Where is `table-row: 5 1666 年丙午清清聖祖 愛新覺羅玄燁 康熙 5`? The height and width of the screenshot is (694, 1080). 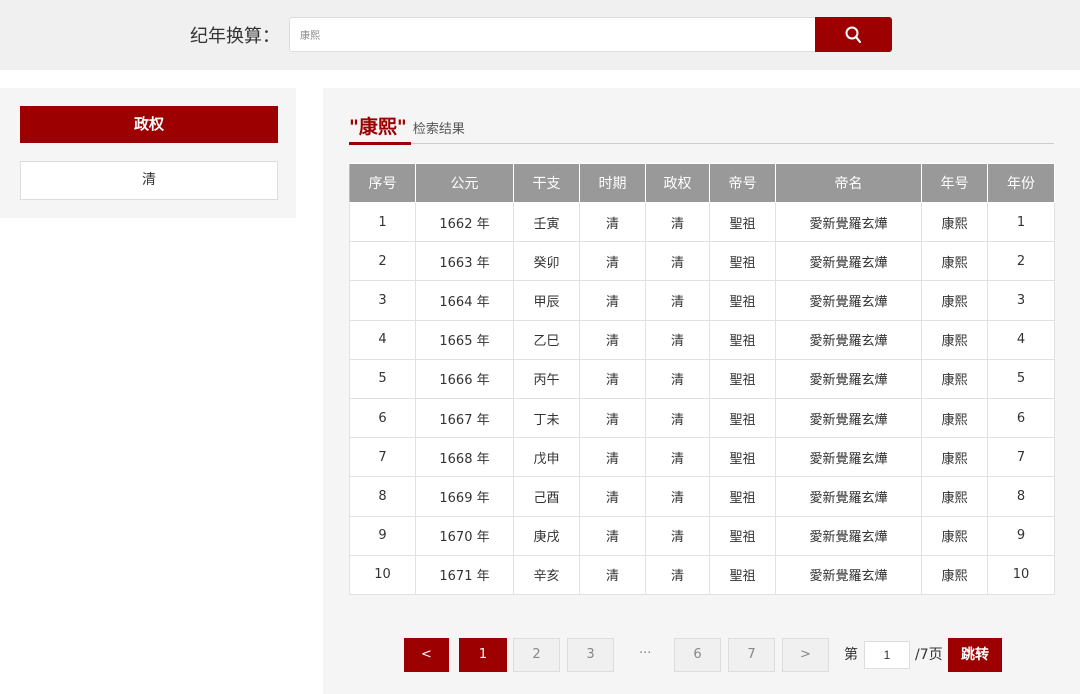
table-row: 5 1666 年丙午清清聖祖 愛新覺羅玄燁 康熙 5 is located at coordinates (702, 378).